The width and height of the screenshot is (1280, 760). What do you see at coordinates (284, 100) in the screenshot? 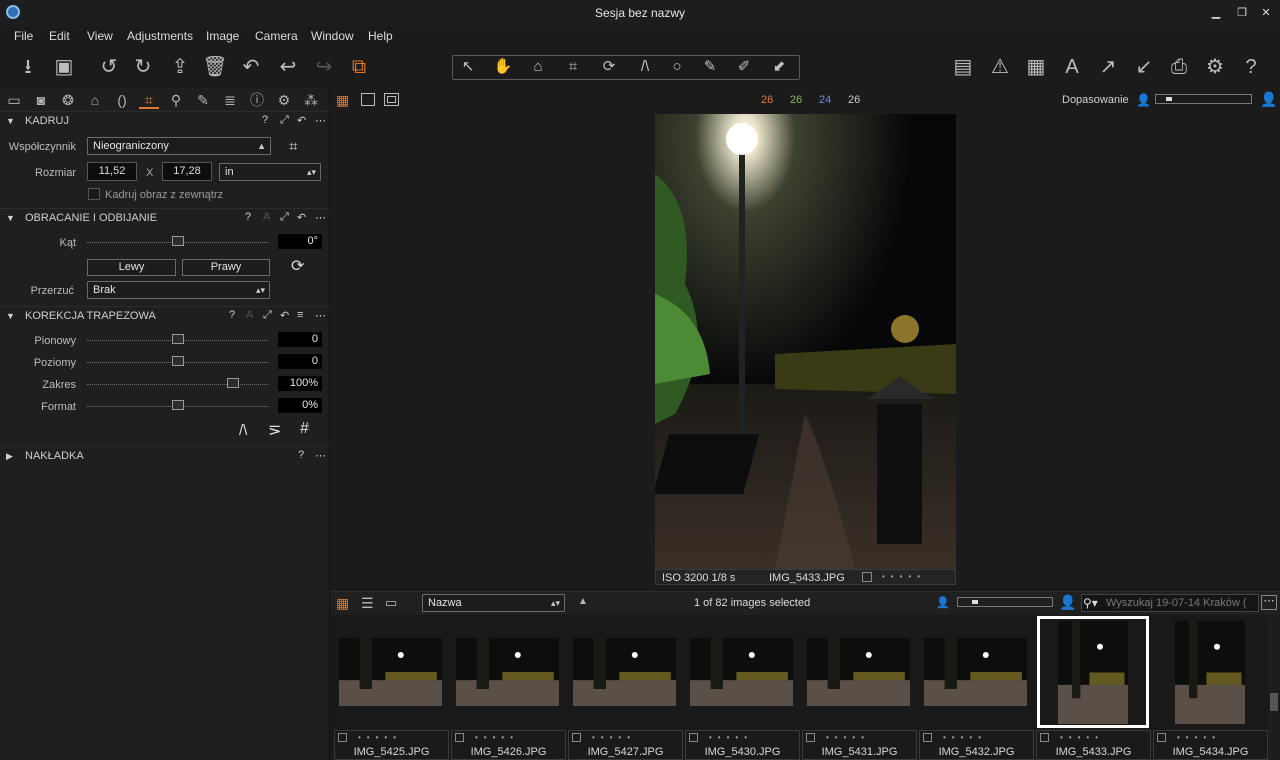
I see `output-tab-icon: ⚙` at bounding box center [284, 100].